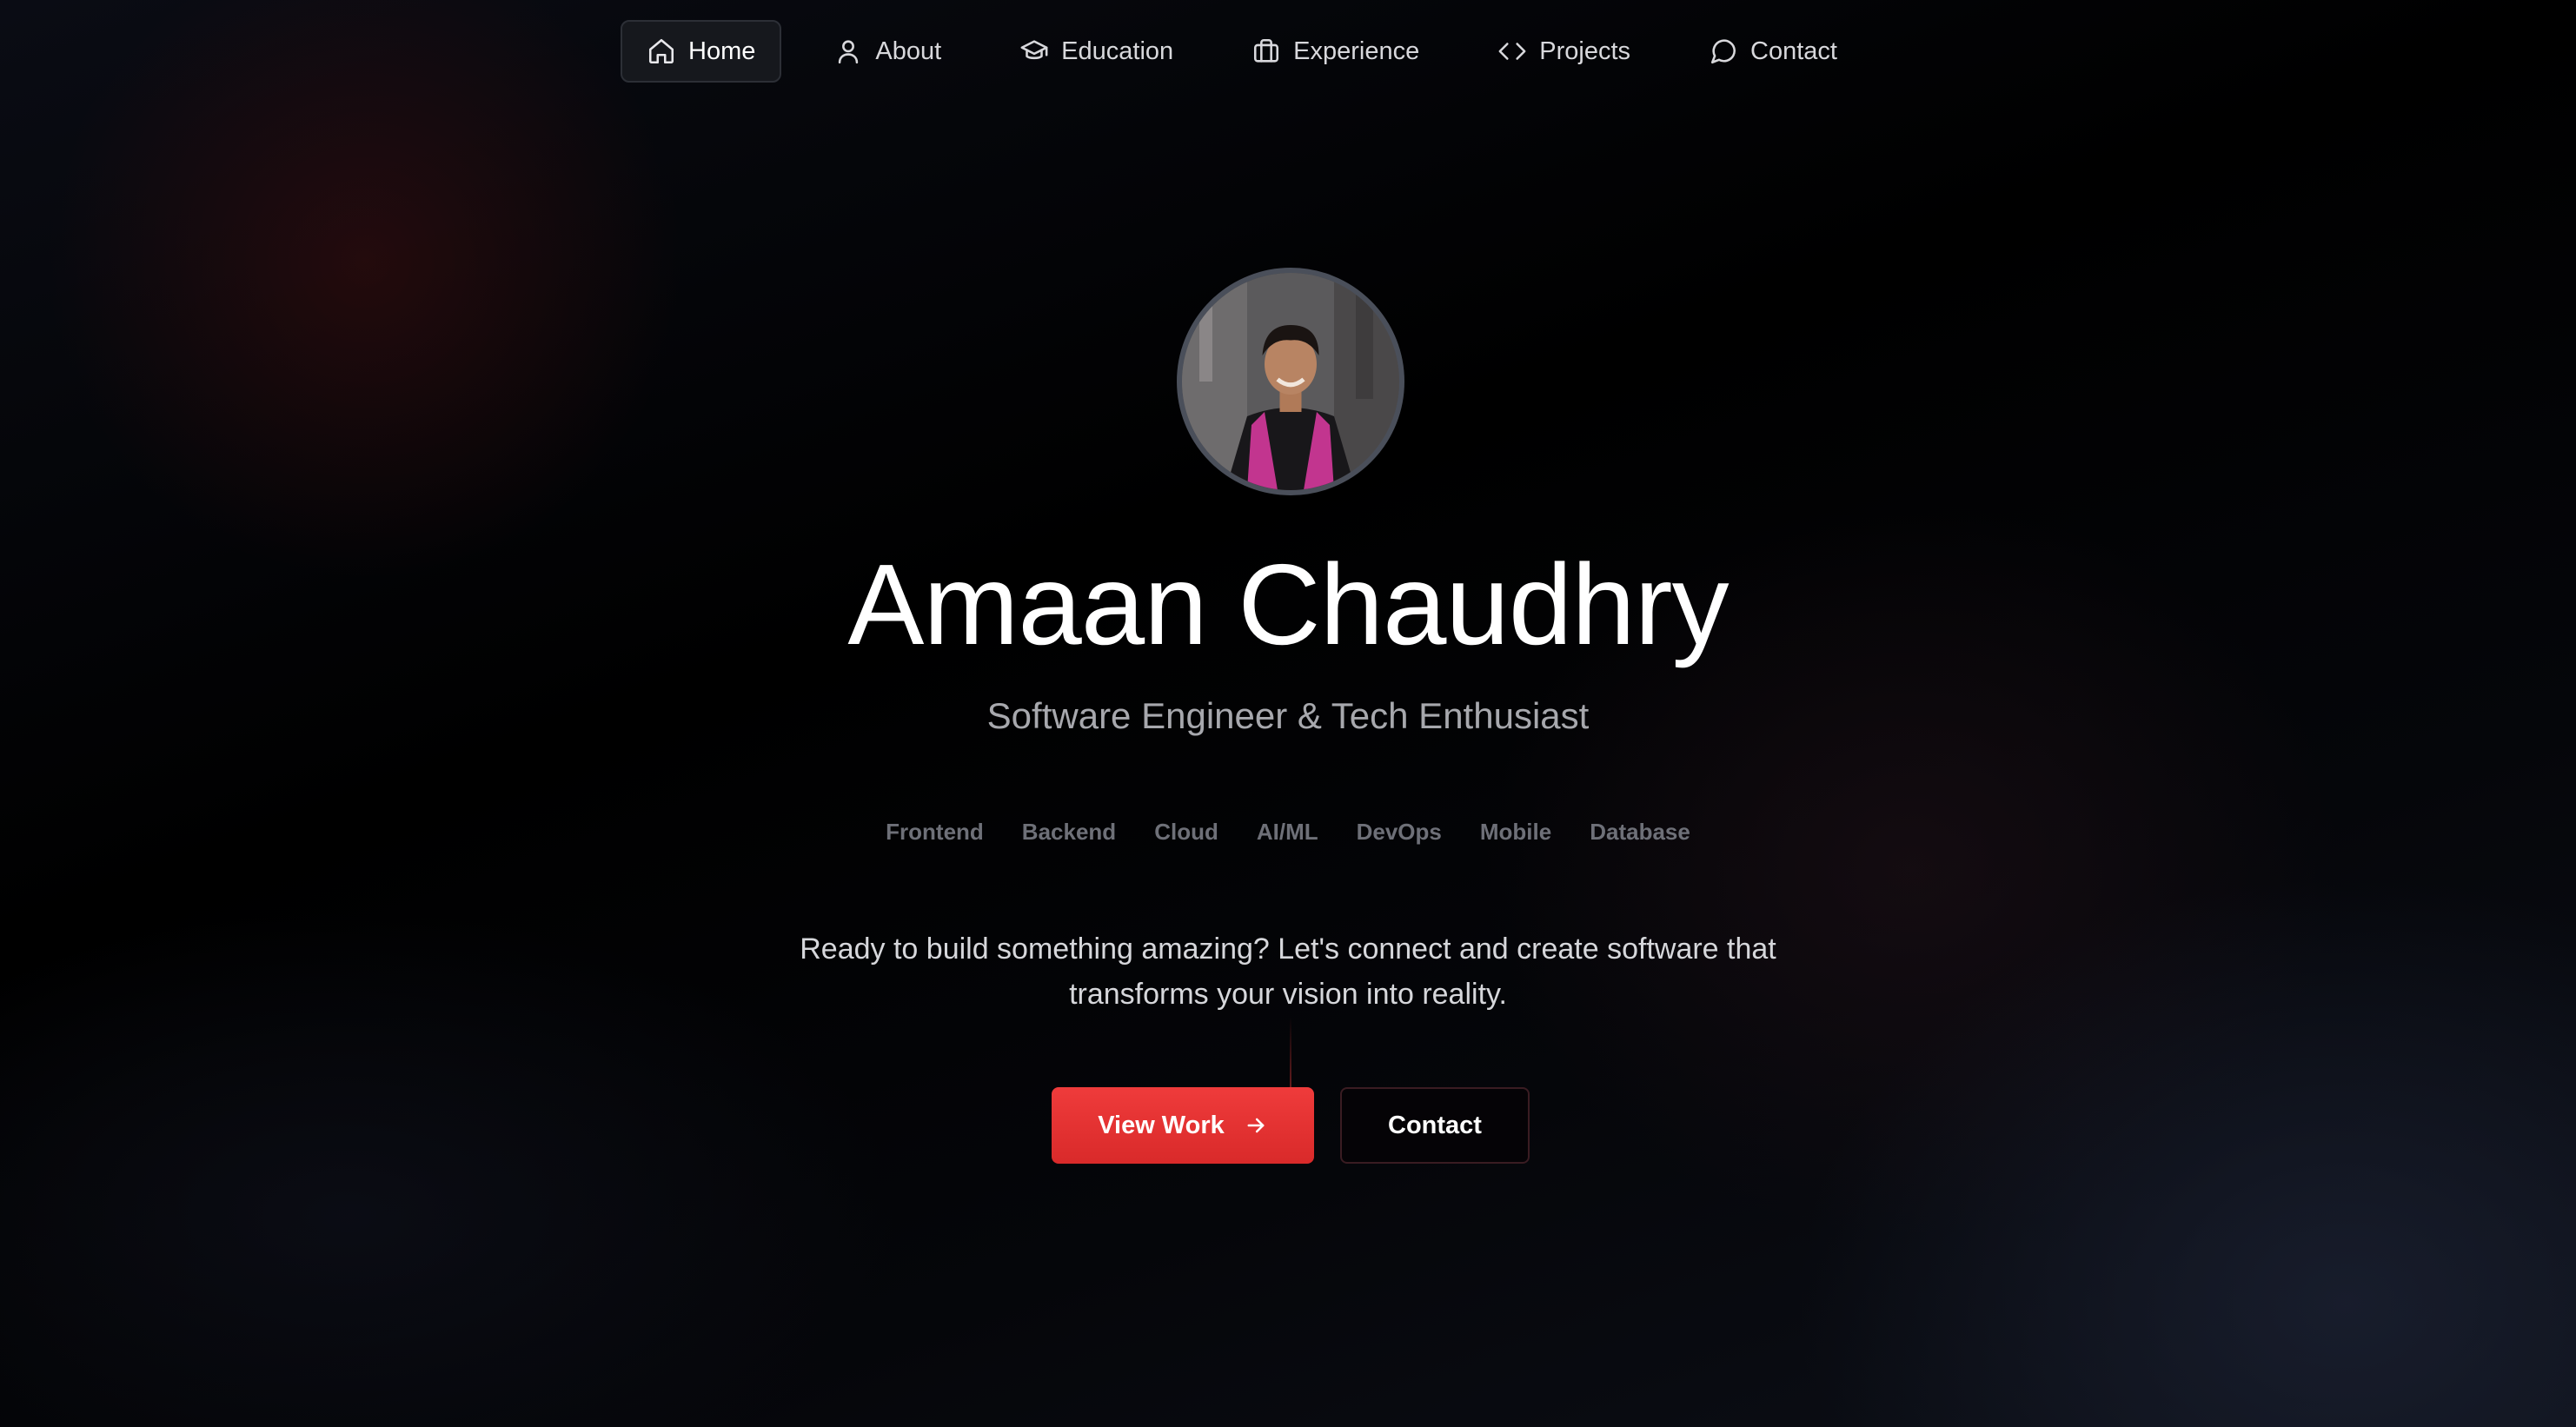 Image resolution: width=2576 pixels, height=1427 pixels. I want to click on nav-item-label: Projects, so click(1585, 51).